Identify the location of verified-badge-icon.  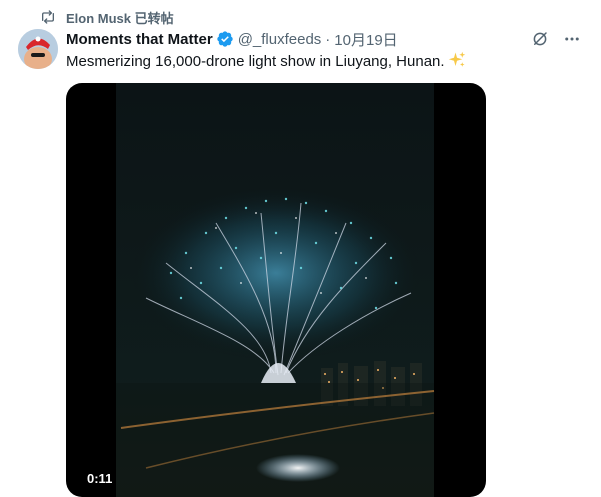
(225, 39).